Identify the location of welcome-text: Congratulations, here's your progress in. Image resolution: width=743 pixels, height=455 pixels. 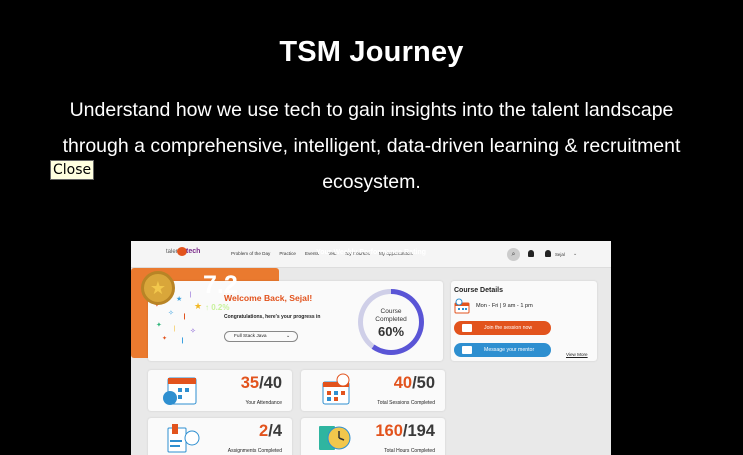
(272, 317).